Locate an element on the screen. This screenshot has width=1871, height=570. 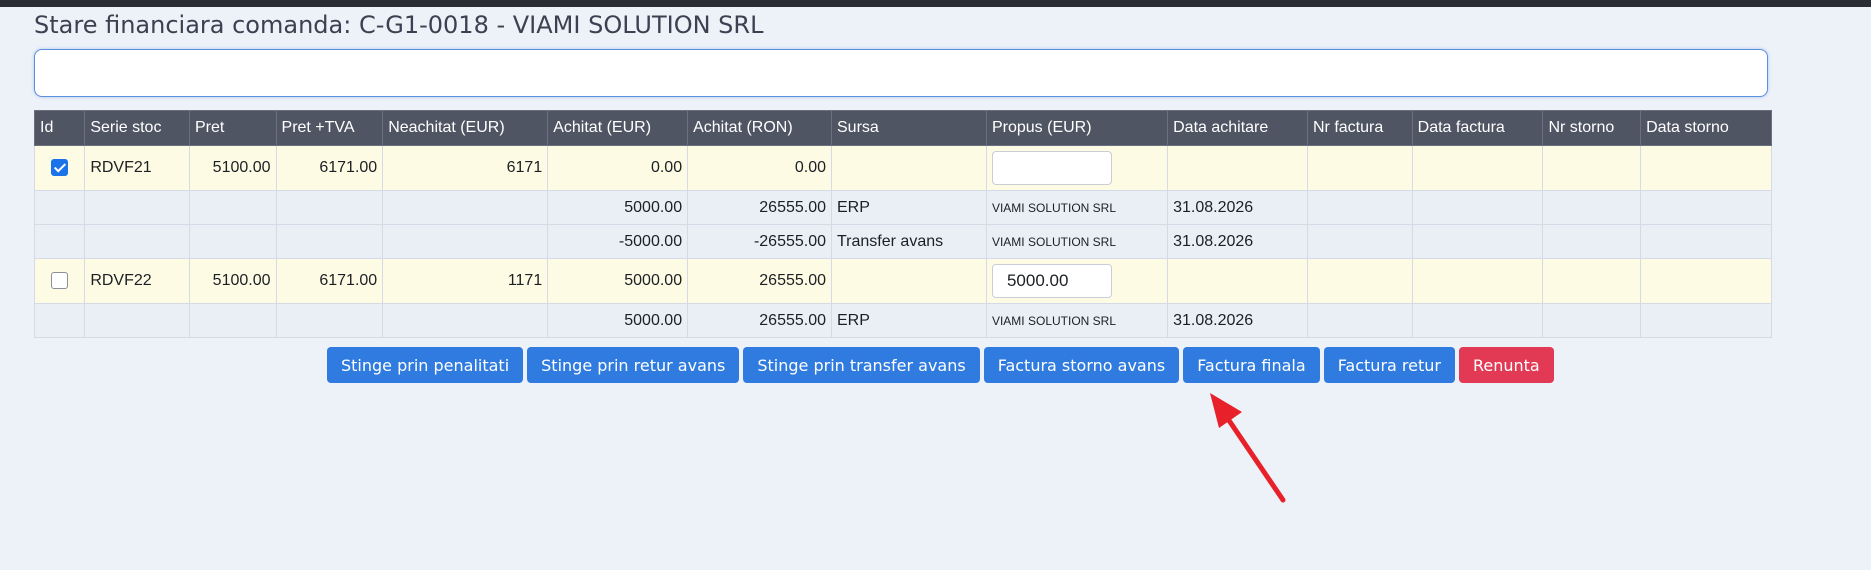
col-header-propus: Propus (EUR) is located at coordinates (1077, 128).